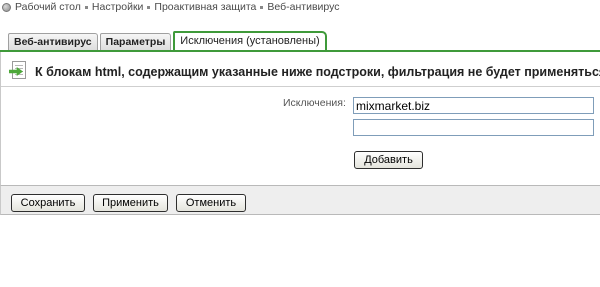 This screenshot has height=287, width=600. Describe the element at coordinates (303, 7) in the screenshot. I see `breadcrumb-item-webantivirus: Веб-антивирус` at that location.